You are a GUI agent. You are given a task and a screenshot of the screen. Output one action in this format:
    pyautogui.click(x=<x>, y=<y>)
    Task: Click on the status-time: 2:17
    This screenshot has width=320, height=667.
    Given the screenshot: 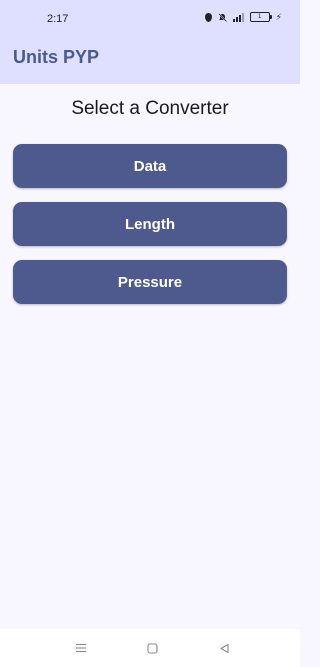 What is the action you would take?
    pyautogui.click(x=58, y=19)
    